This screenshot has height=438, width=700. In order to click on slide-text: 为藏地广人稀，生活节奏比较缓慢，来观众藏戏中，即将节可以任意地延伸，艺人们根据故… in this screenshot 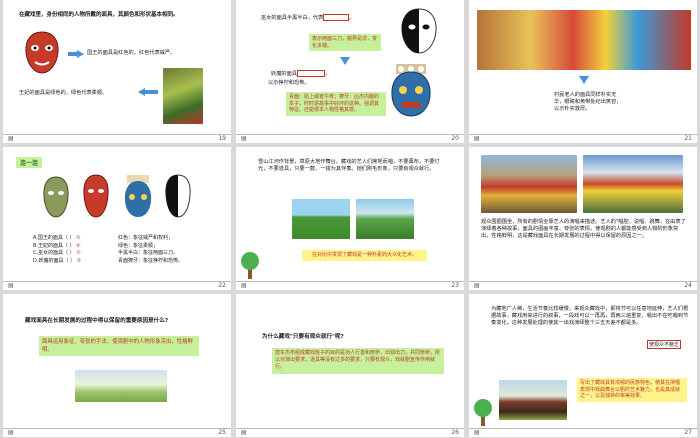, I will do `click(590, 316)`.